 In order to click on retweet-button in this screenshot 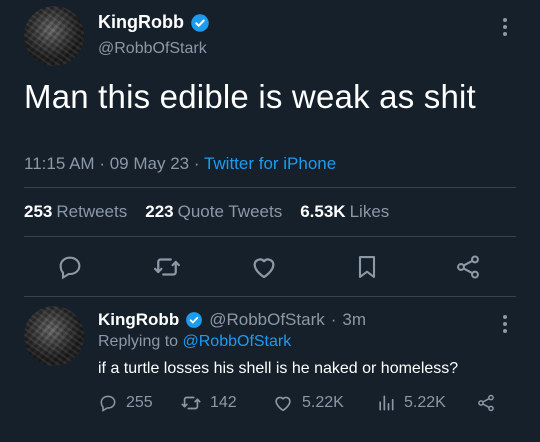, I will do `click(167, 267)`.